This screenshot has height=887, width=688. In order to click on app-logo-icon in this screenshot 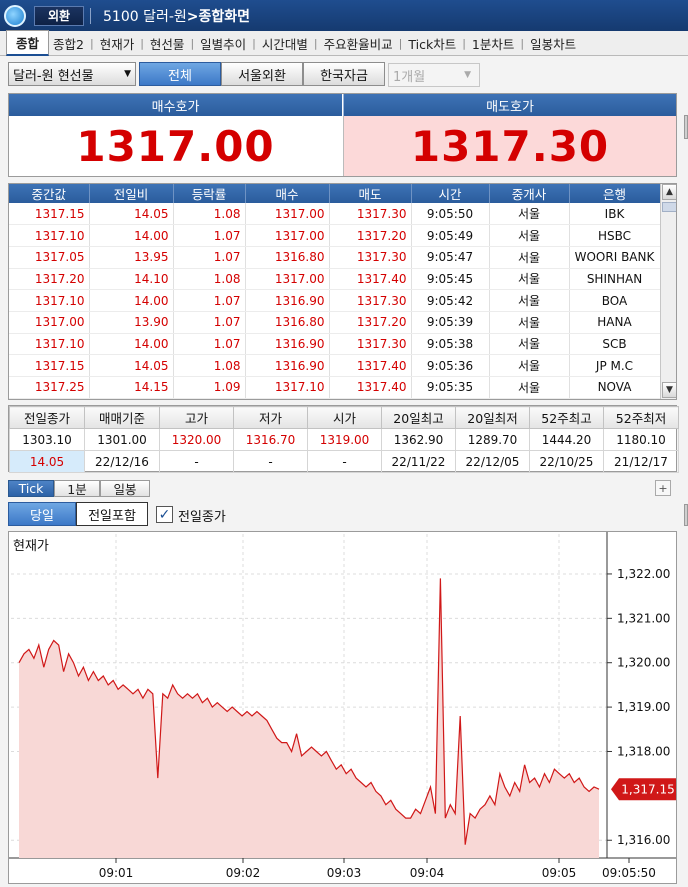, I will do `click(15, 15)`.